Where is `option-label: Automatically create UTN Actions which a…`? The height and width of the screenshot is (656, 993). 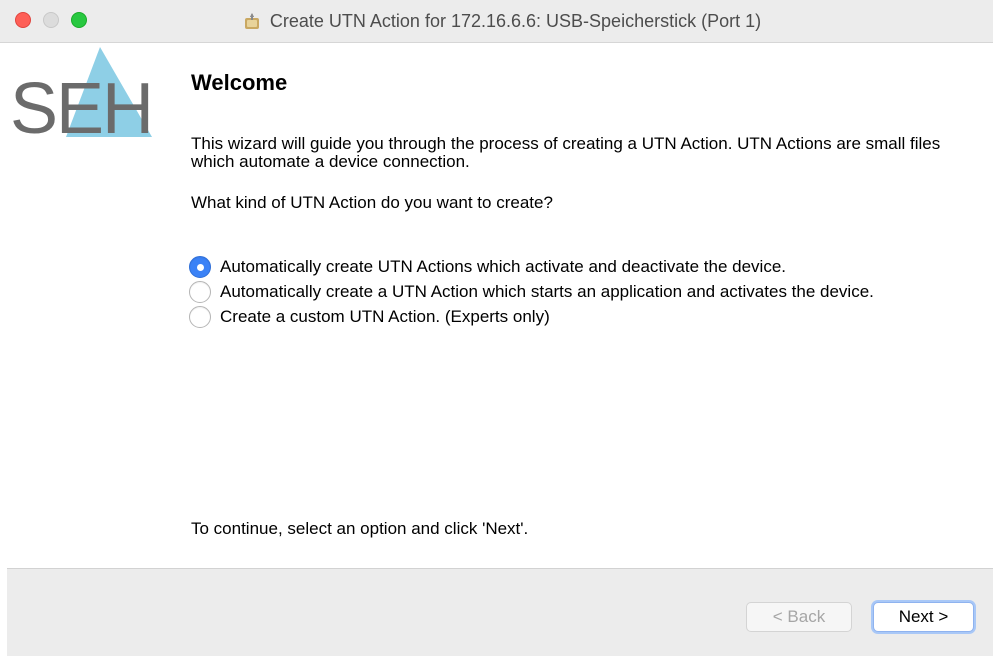
option-label: Automatically create UTN Actions which a… is located at coordinates (503, 267).